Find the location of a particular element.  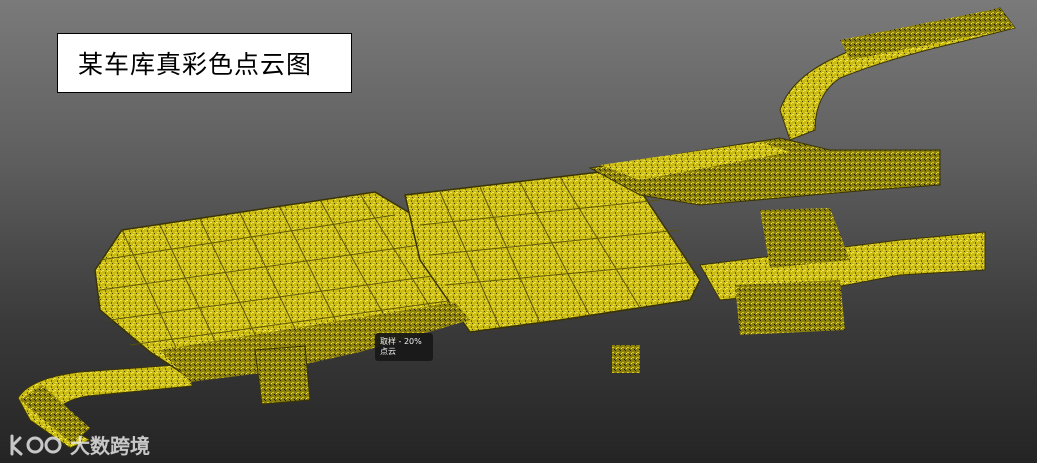

tooltip-pointcloud-text: 点云 is located at coordinates (388, 351).